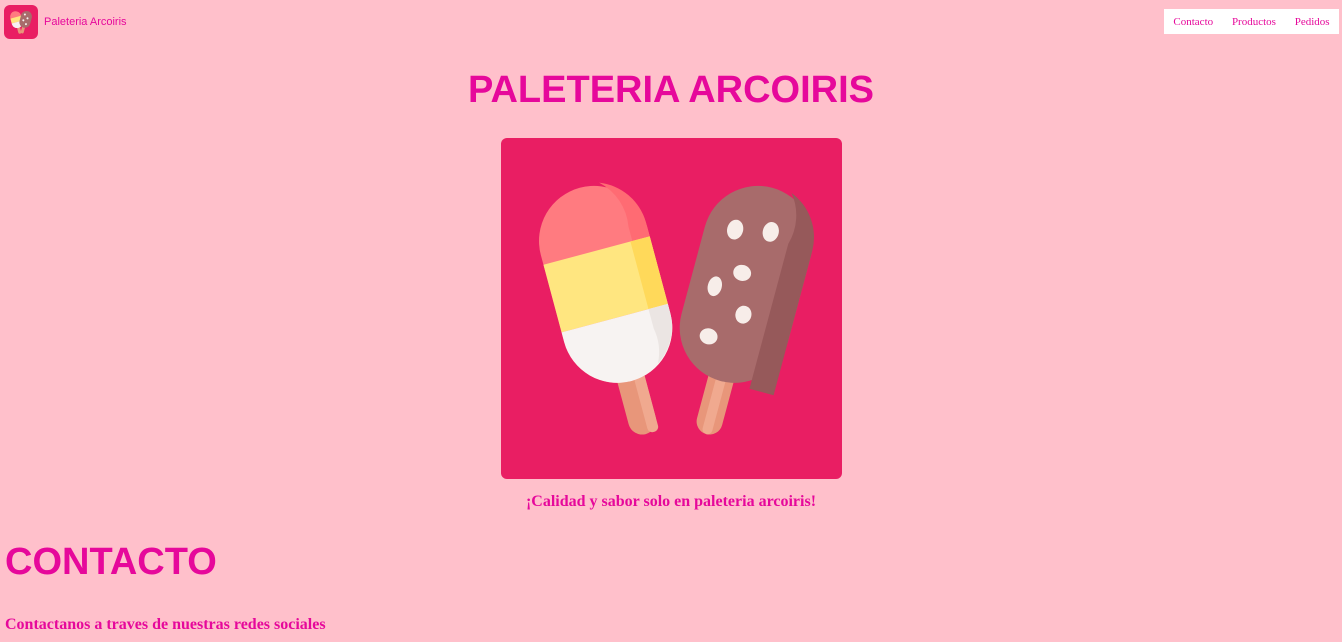 This screenshot has height=642, width=1342. Describe the element at coordinates (1312, 22) in the screenshot. I see `nav-link-pedidos: Pedidos` at that location.